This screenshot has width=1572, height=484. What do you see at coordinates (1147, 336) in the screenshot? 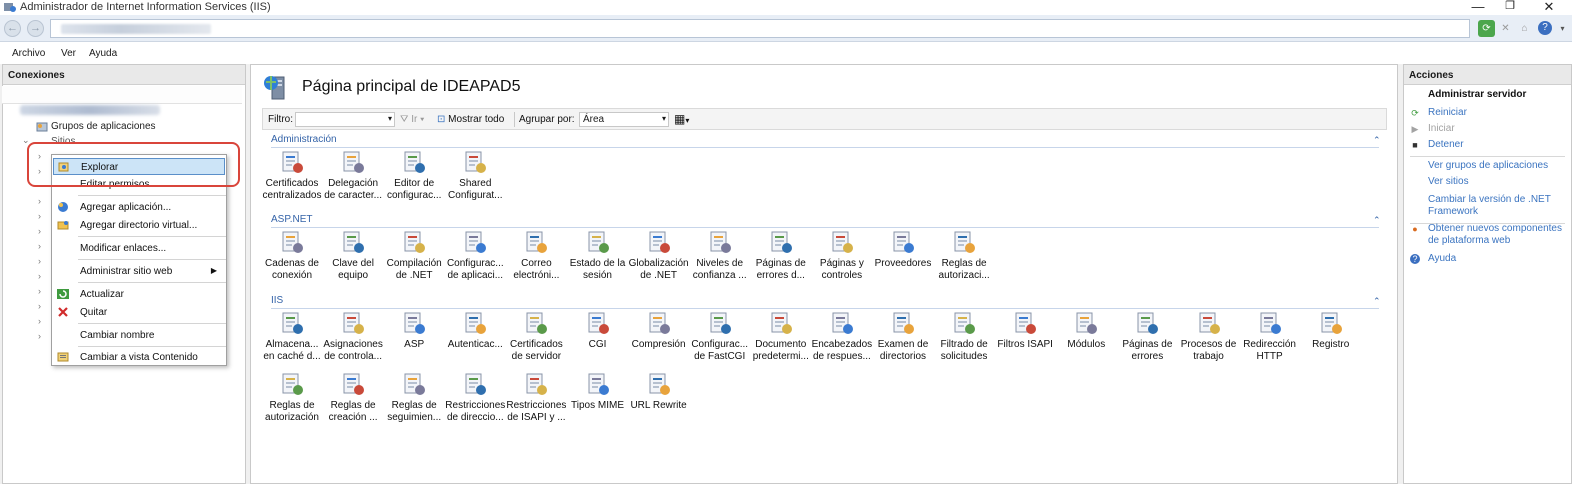
I see `feature-tile: Páginas de errores` at bounding box center [1147, 336].